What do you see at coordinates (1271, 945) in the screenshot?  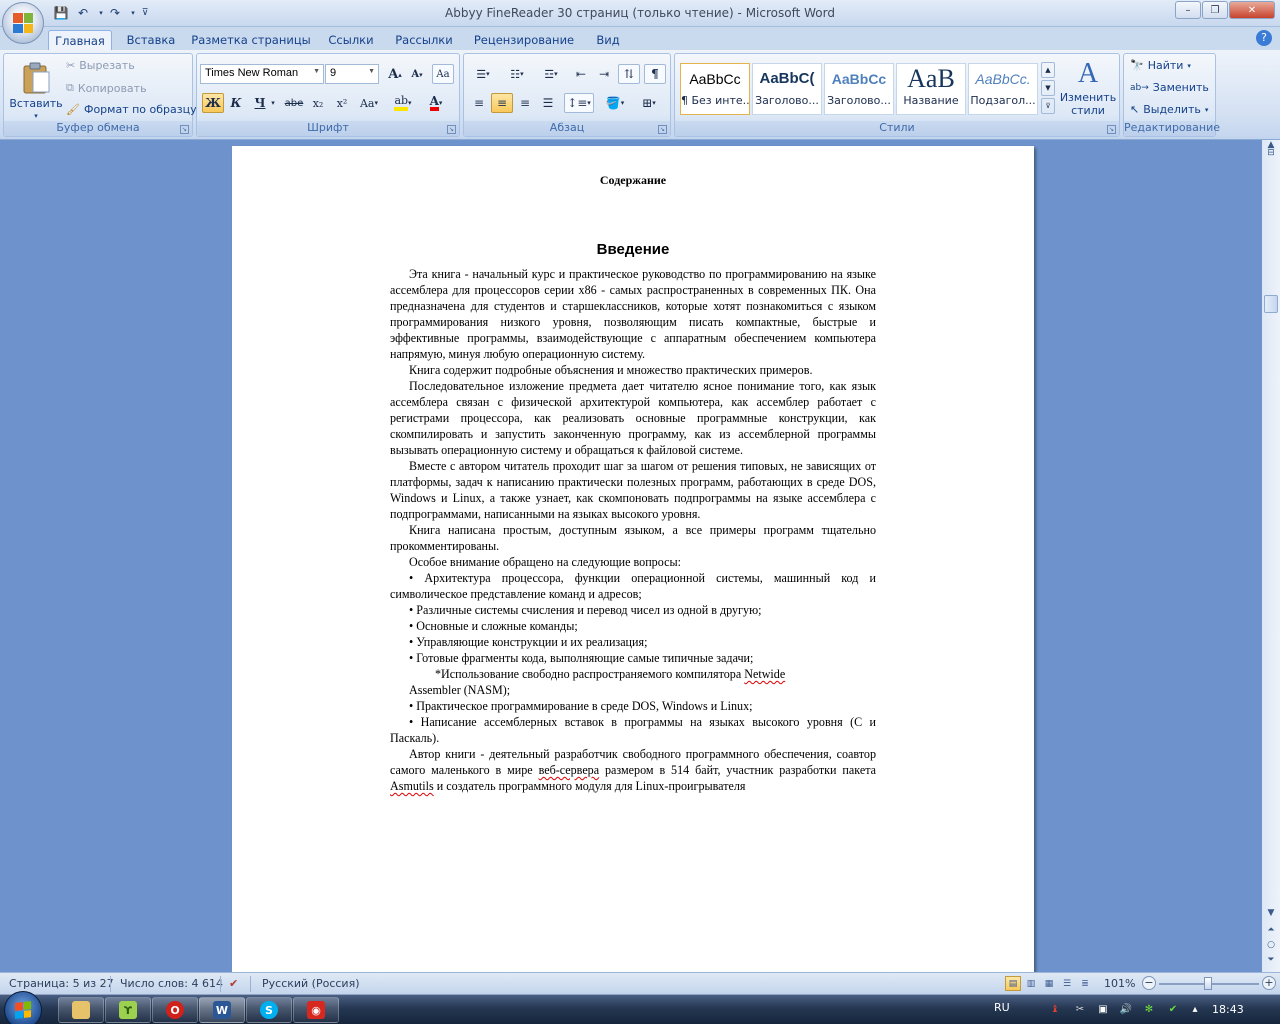 I see `select-browse-object-icon: ○` at bounding box center [1271, 945].